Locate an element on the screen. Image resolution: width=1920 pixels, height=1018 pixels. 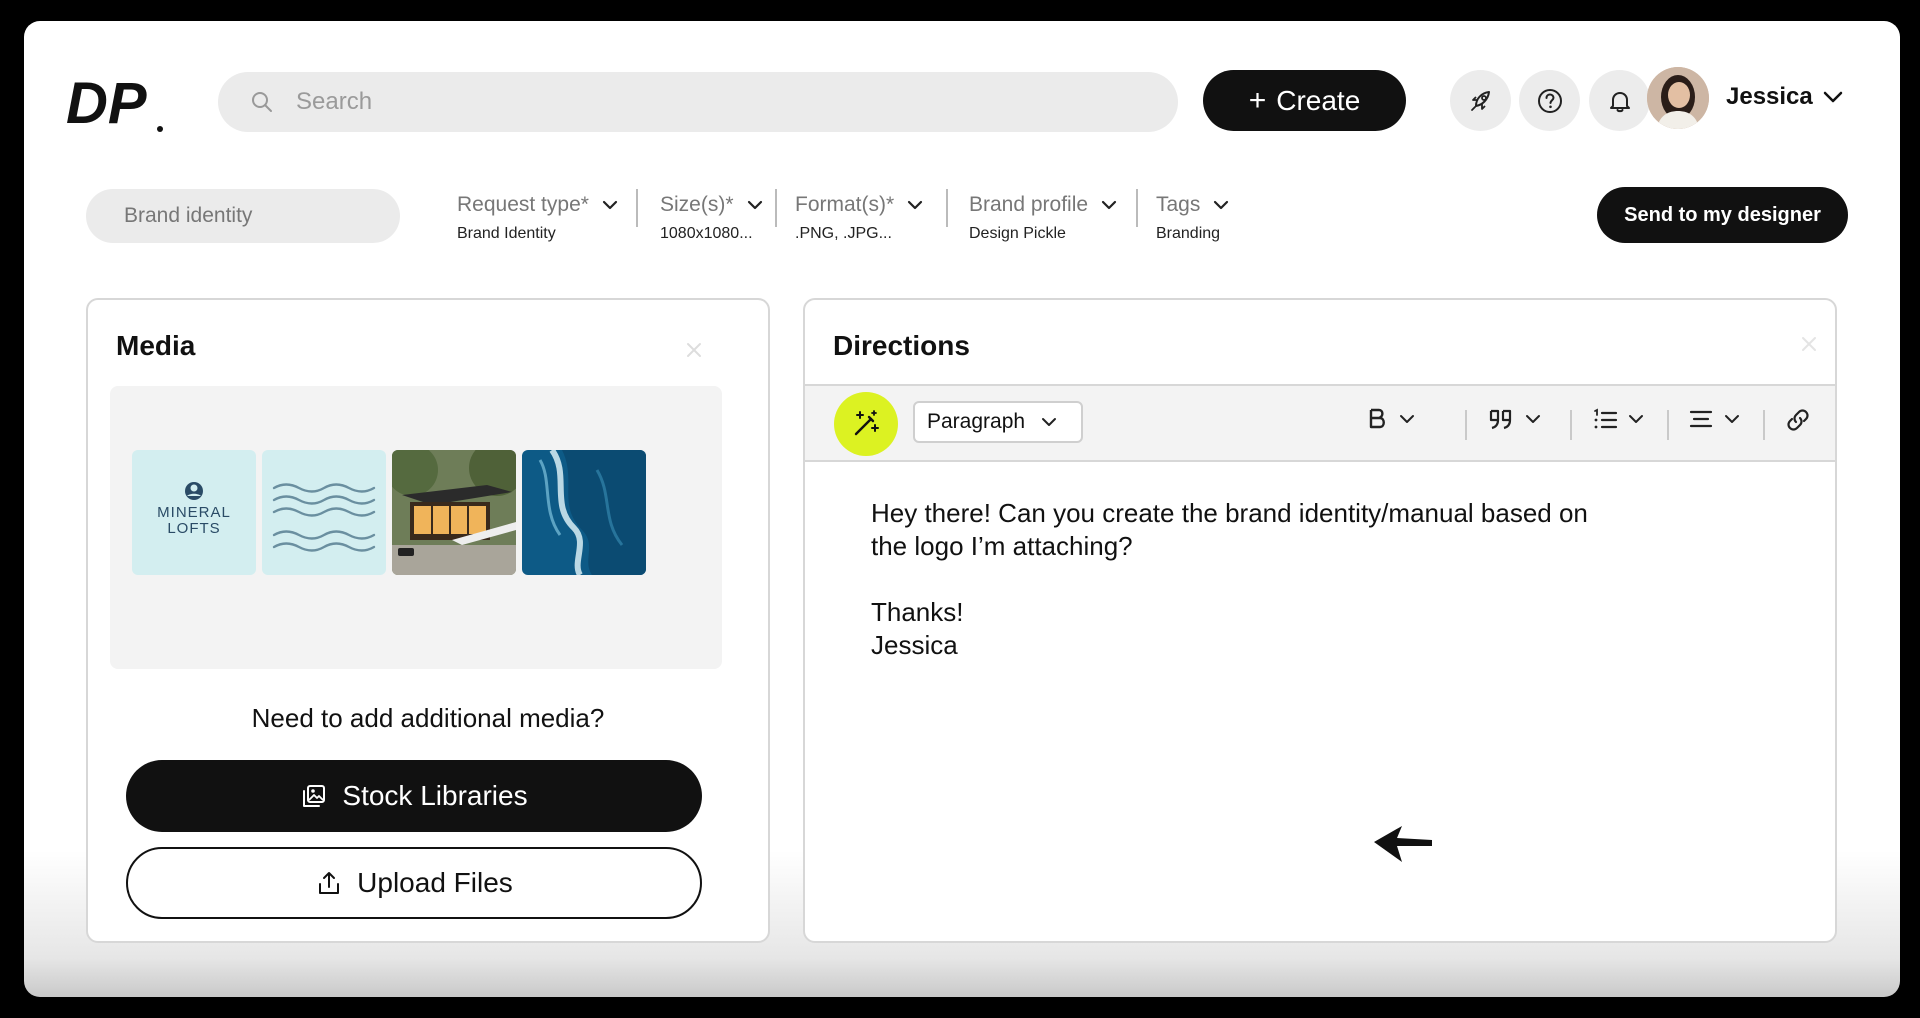
paragraph-style-select: Paragraph is located at coordinates (998, 422).